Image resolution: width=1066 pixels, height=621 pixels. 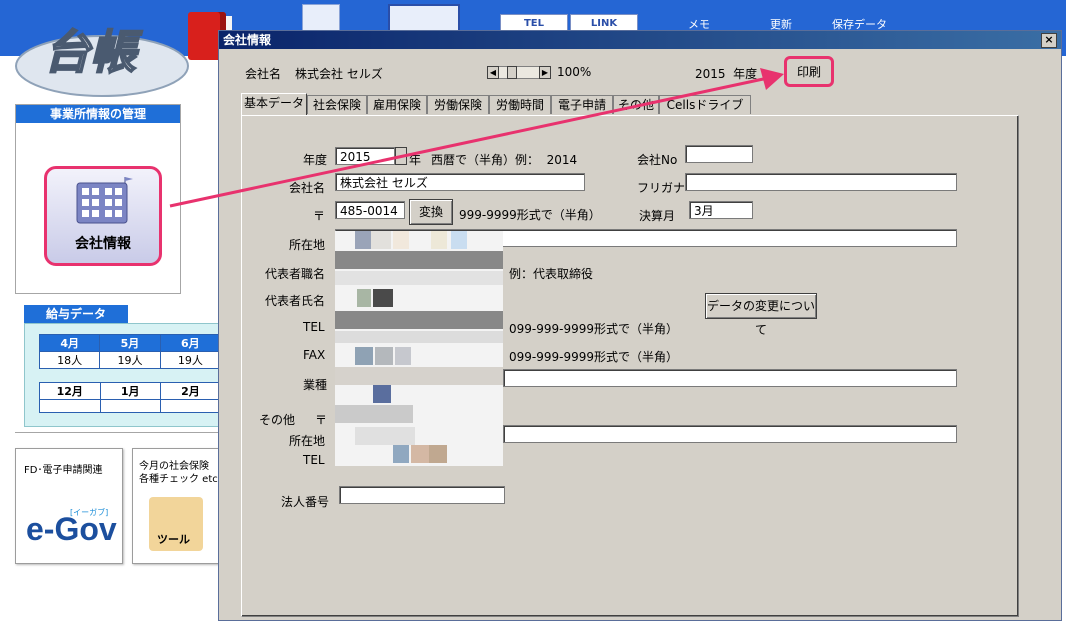 I want to click on dialog-titlebar: 会社情報 ×, so click(x=640, y=40).